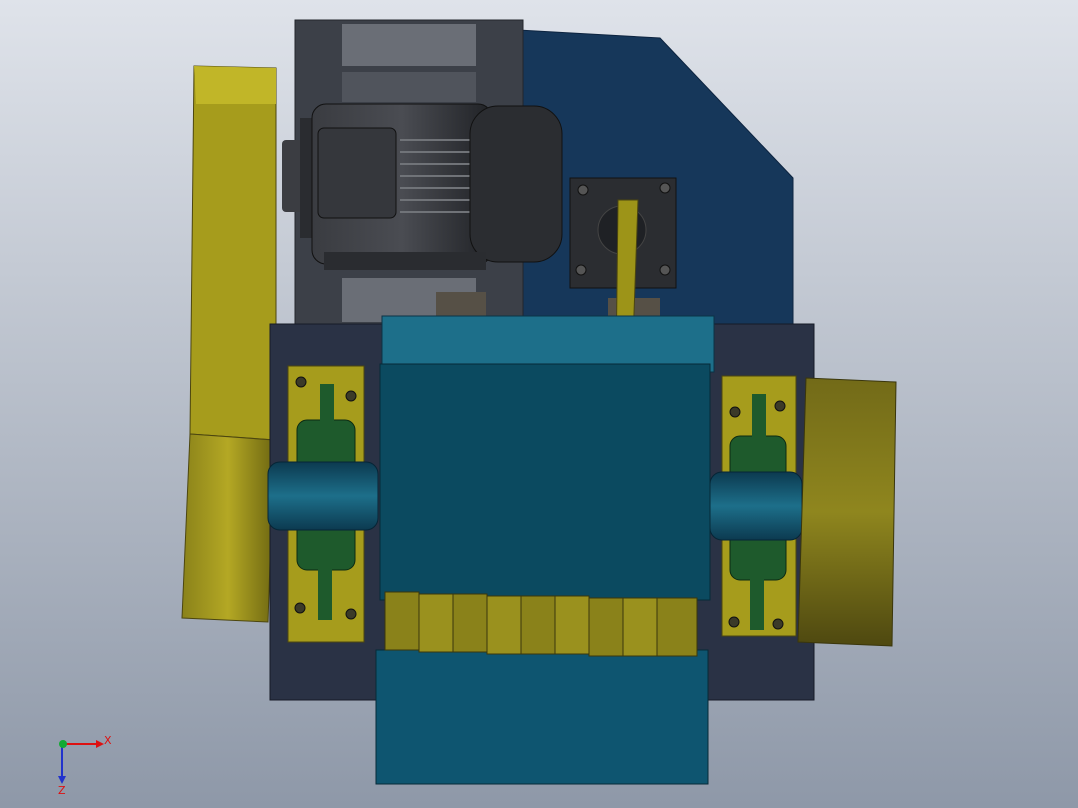 Image resolution: width=1078 pixels, height=808 pixels. I want to click on hammer-row, so click(541, 624).